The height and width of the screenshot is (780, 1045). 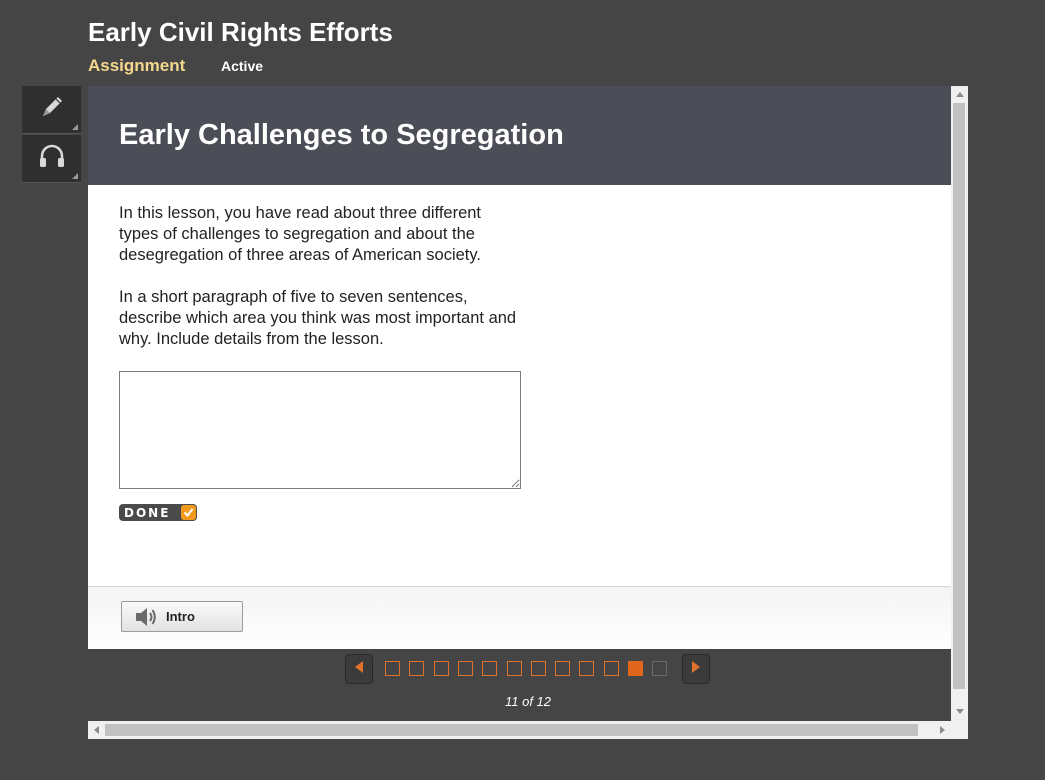 I want to click on lesson-banner: Early Challenges to Segregation, so click(x=519, y=135).